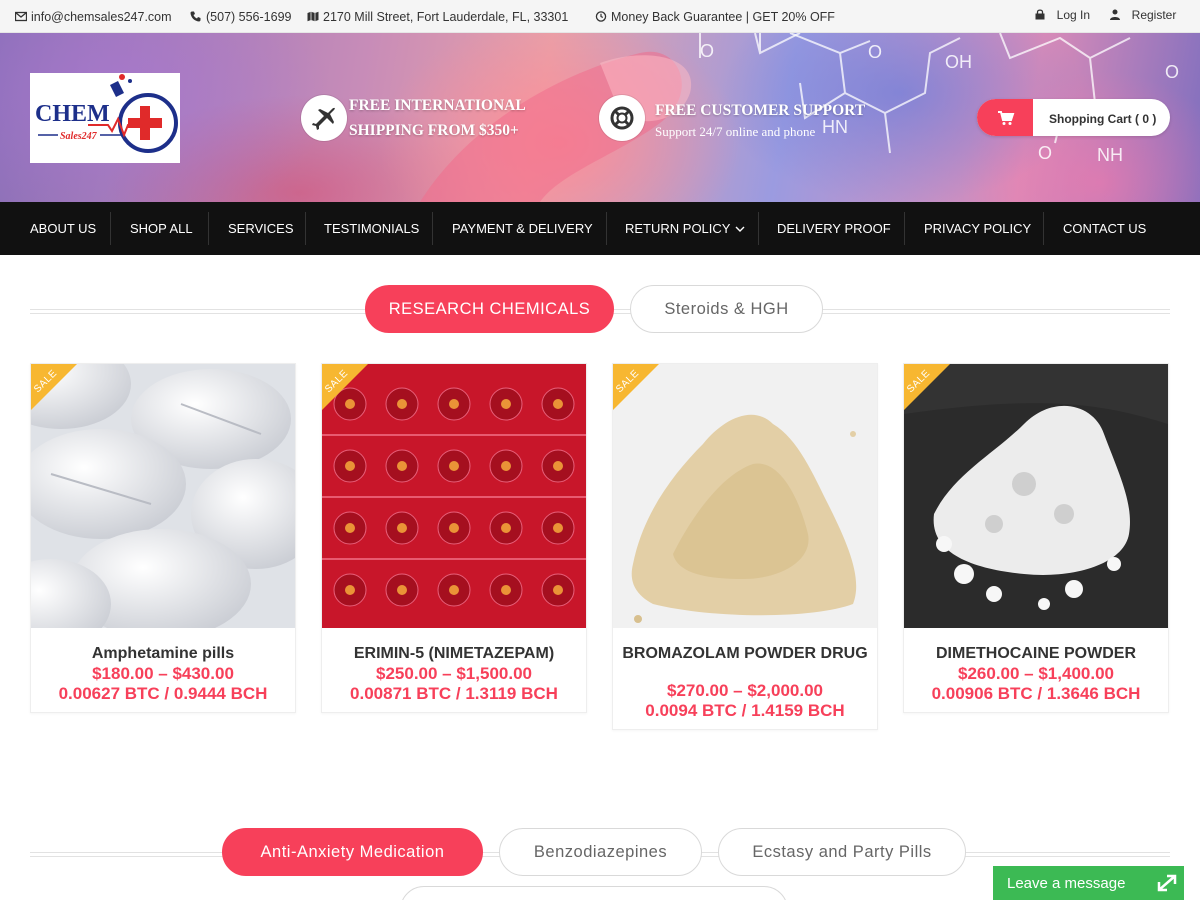 This screenshot has width=1200, height=900. I want to click on plane-icon, so click(323, 118).